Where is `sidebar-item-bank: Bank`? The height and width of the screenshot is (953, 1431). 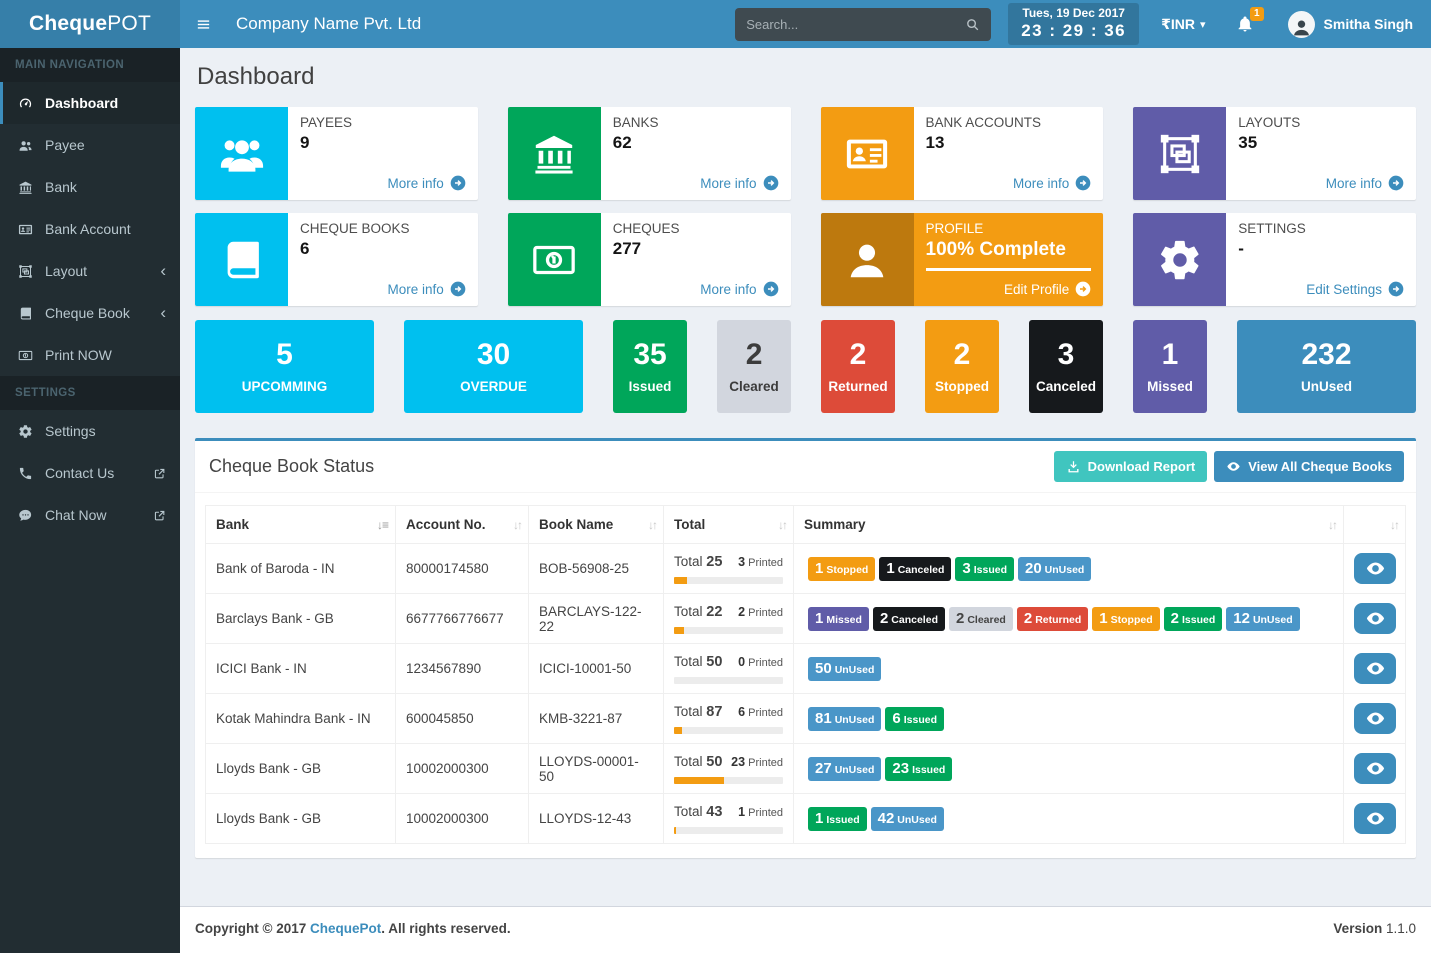
sidebar-item-bank: Bank is located at coordinates (90, 187).